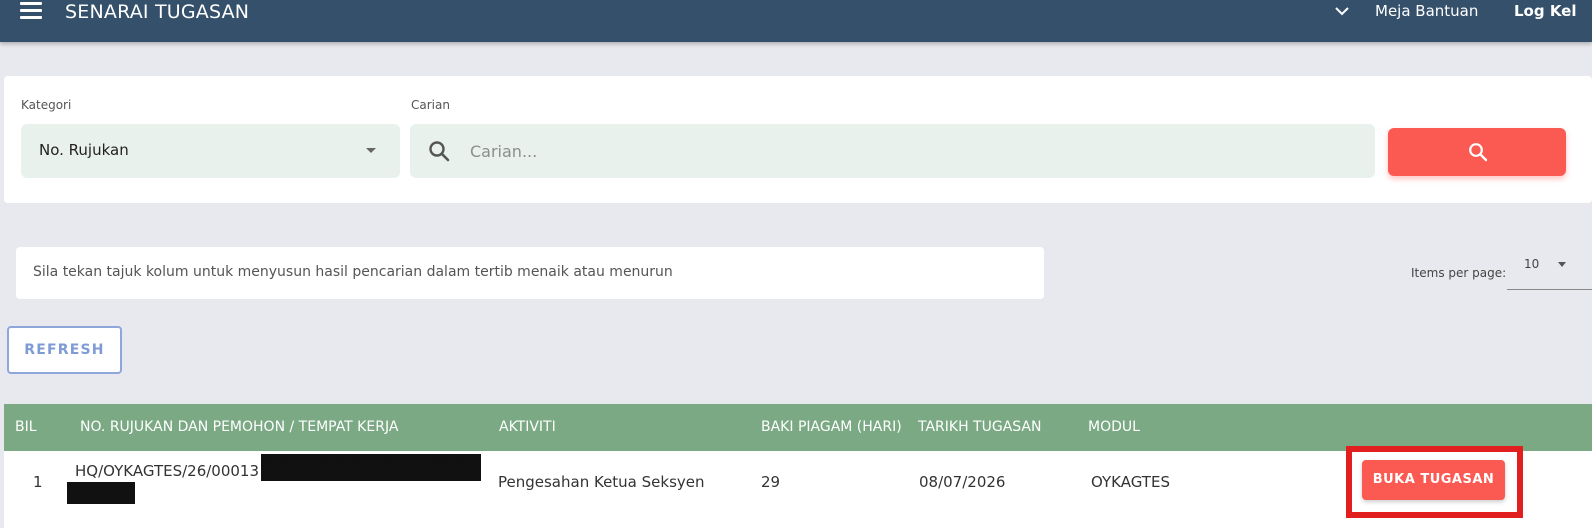 Image resolution: width=1592 pixels, height=528 pixels. I want to click on category-select: No. Rujukan, so click(210, 151).